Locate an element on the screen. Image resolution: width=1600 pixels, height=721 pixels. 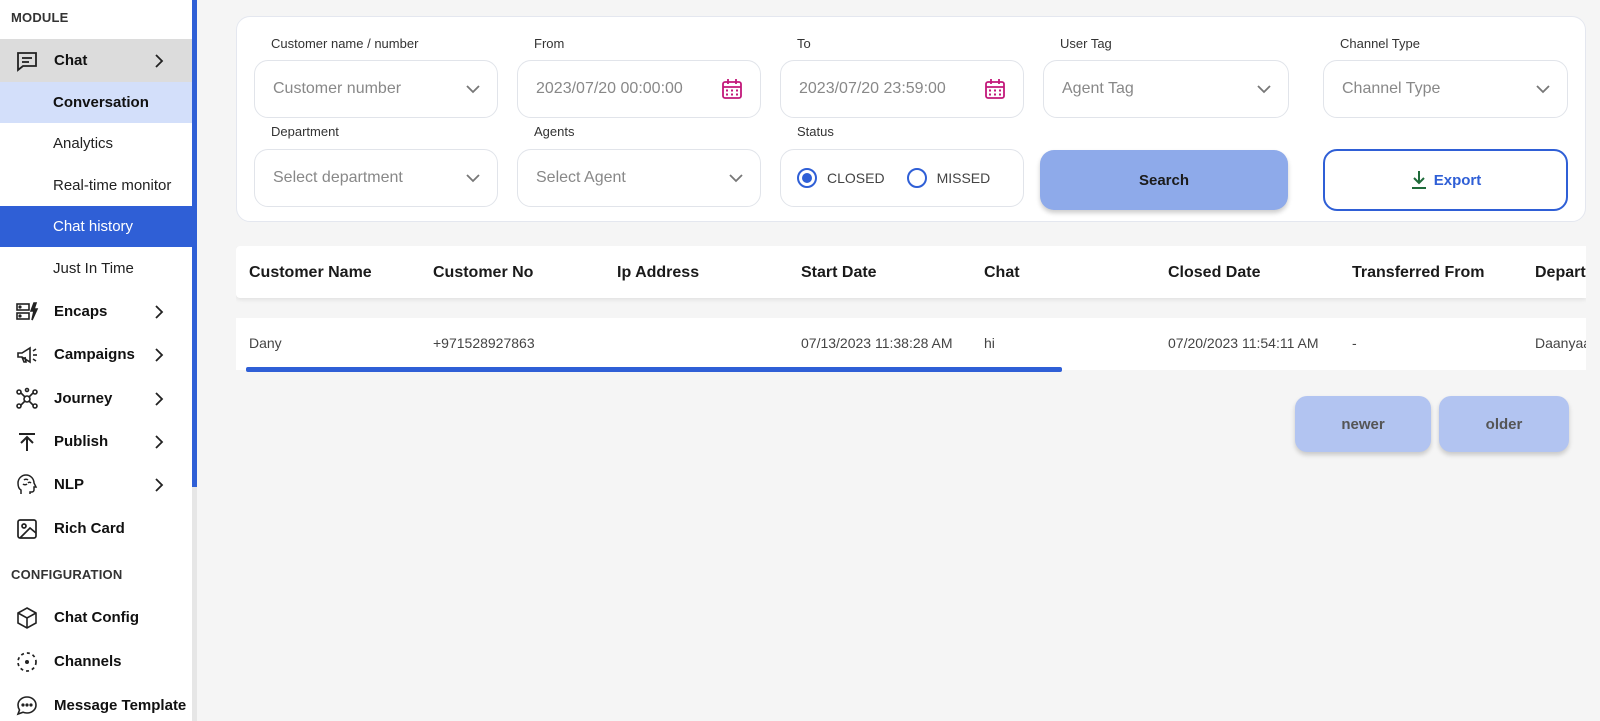
table-cell: Dany is located at coordinates (265, 343).